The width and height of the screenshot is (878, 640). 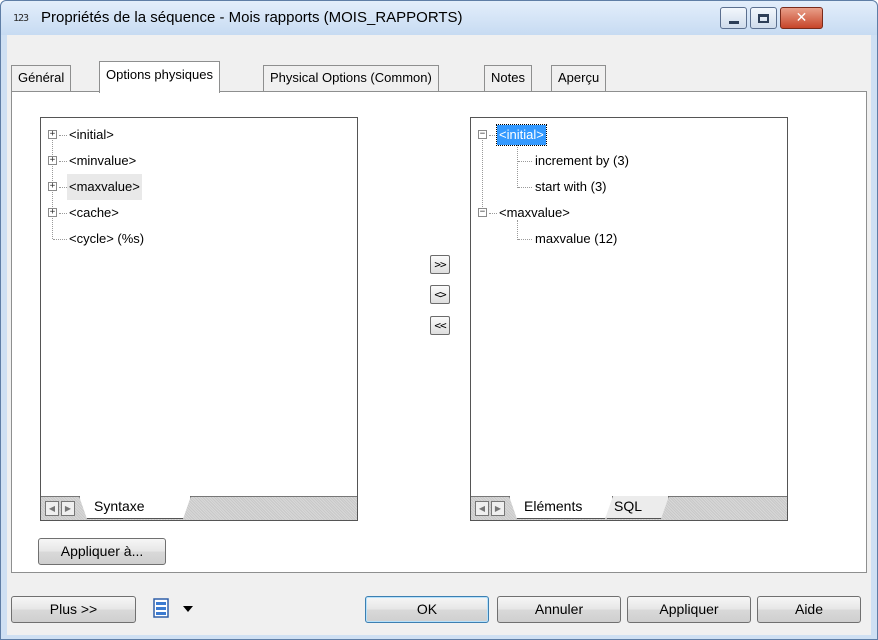 What do you see at coordinates (630, 135) in the screenshot?
I see `tree-item: − <initial>` at bounding box center [630, 135].